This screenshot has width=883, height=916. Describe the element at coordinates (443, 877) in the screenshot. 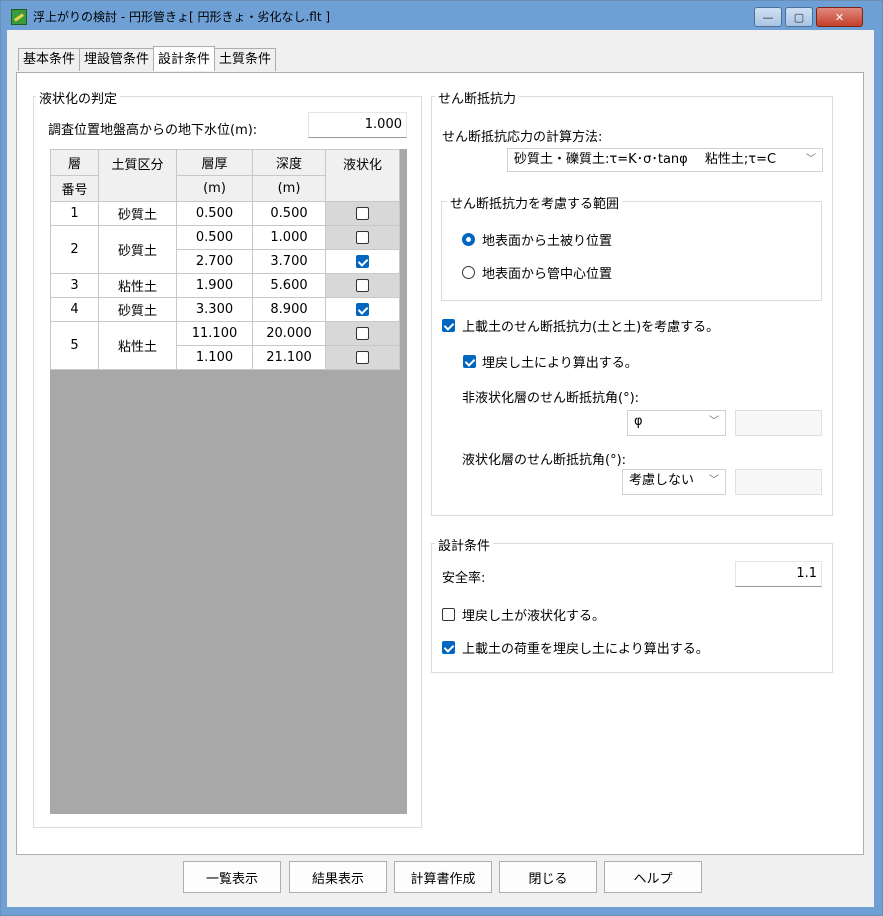

I see `create-report-button: 計算書作成` at that location.